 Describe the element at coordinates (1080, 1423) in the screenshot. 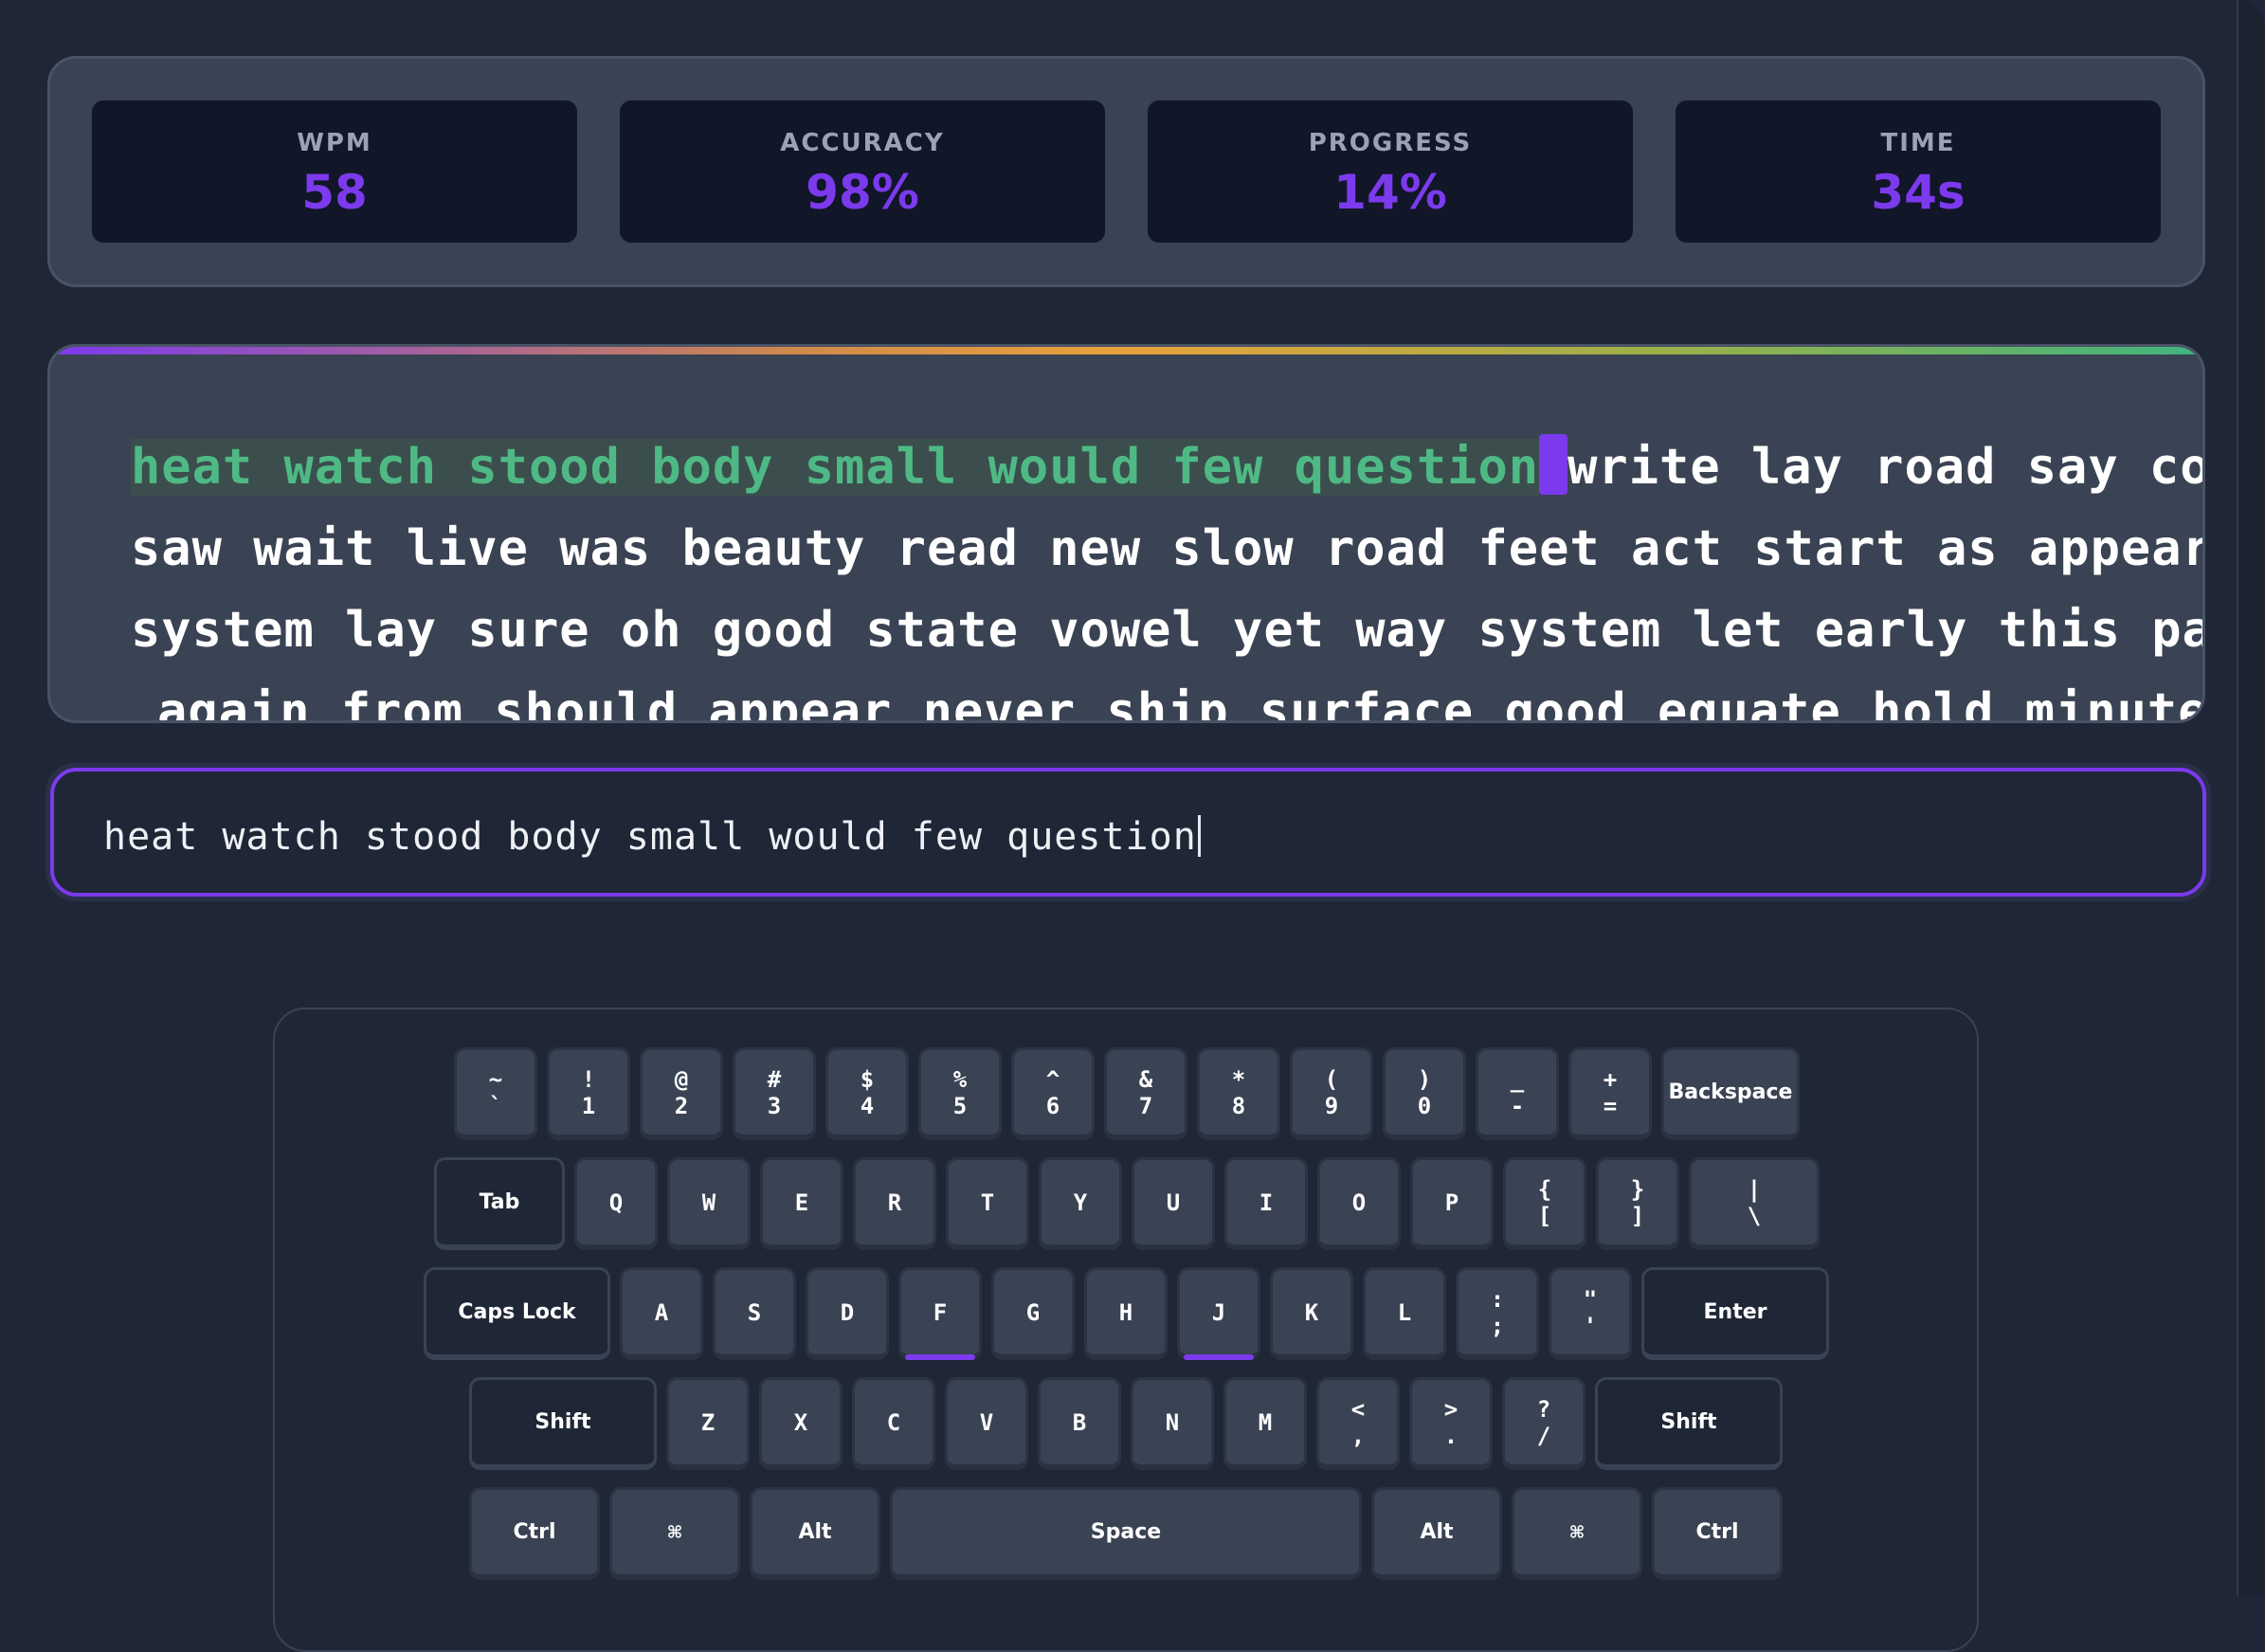

I see `key-b: B` at that location.